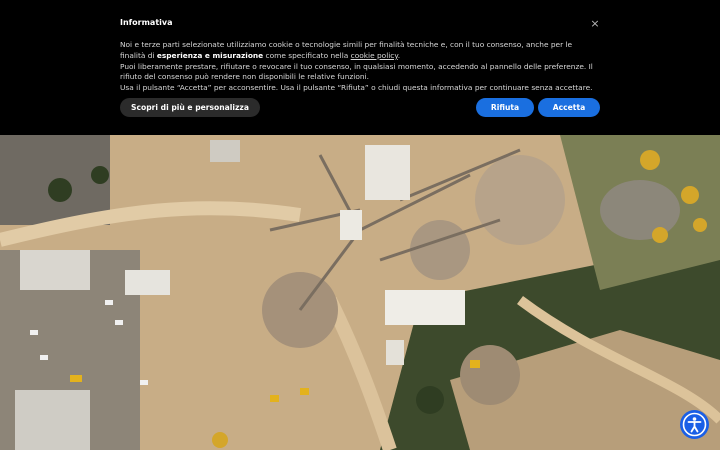 The image size is (720, 450). I want to click on banner-title: Informativa, so click(146, 22).